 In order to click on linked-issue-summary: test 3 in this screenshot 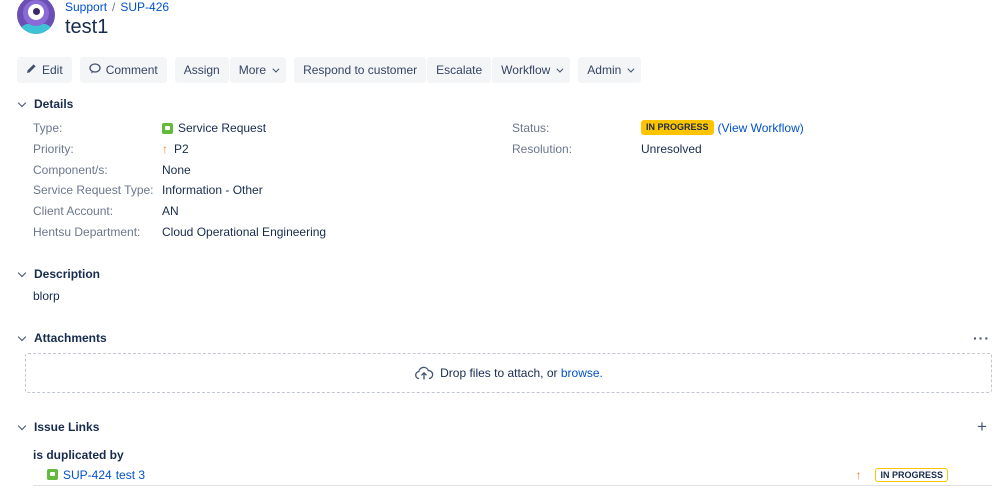, I will do `click(130, 475)`.